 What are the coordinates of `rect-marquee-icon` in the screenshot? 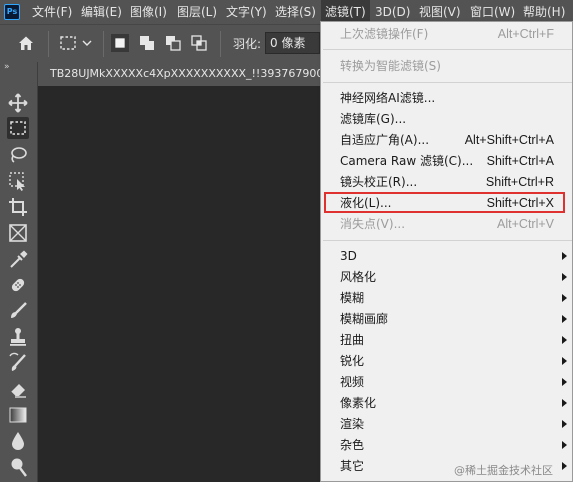 It's located at (18, 128).